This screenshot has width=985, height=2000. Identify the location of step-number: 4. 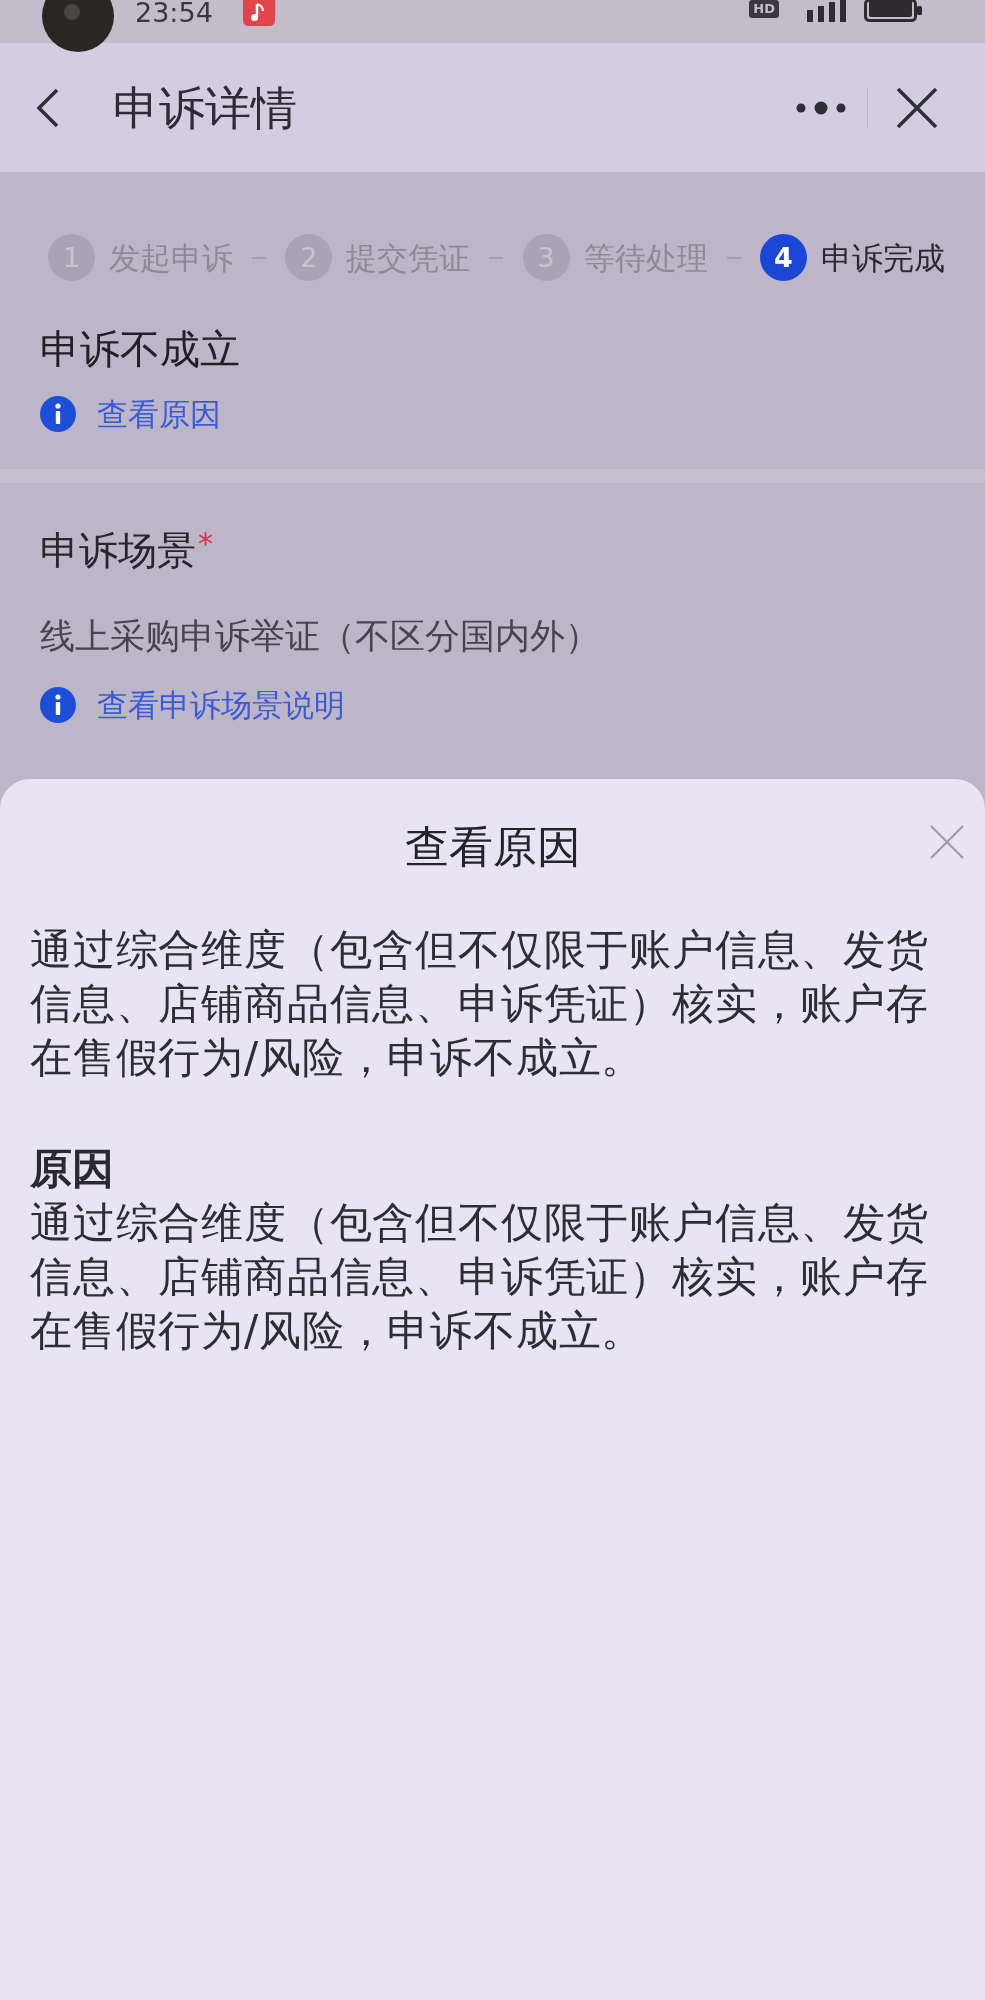
(783, 257).